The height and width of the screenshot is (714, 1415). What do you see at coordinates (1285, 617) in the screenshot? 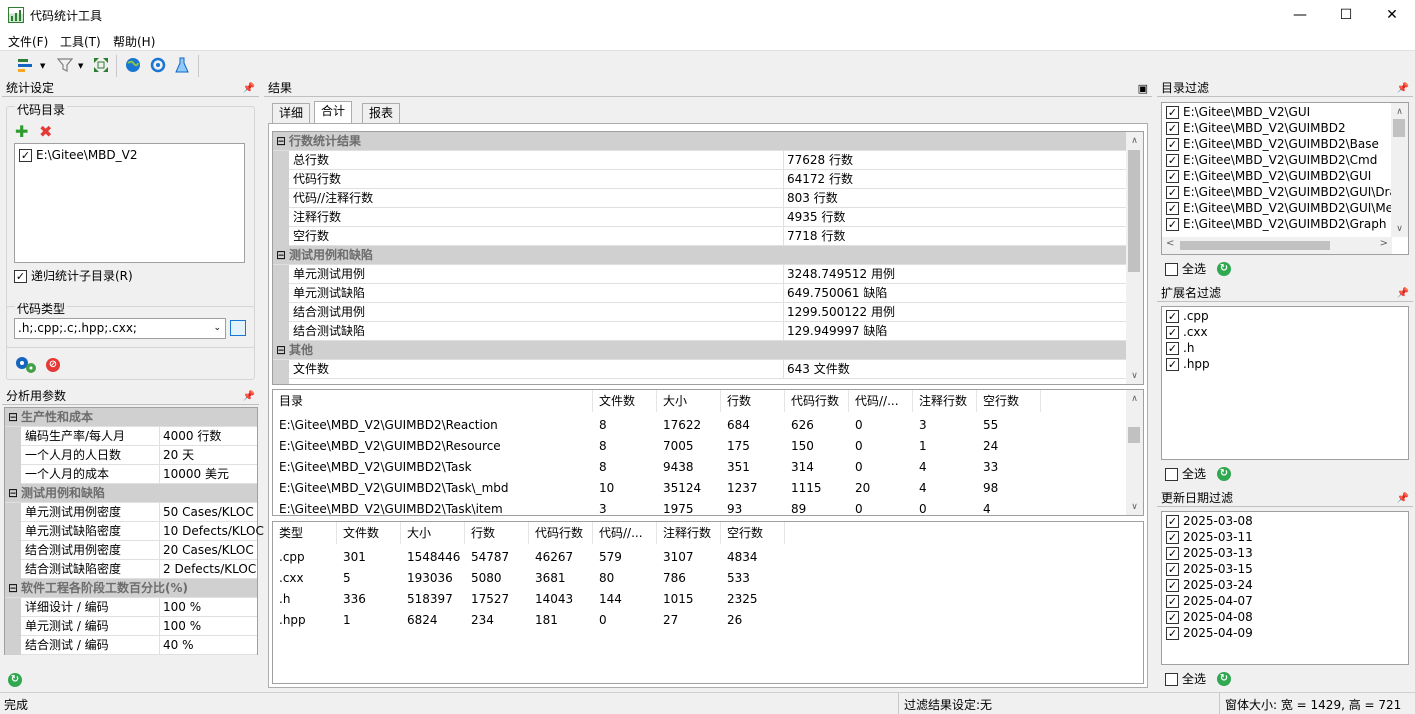
I see `list-item: ✓ 2025-04-08` at bounding box center [1285, 617].